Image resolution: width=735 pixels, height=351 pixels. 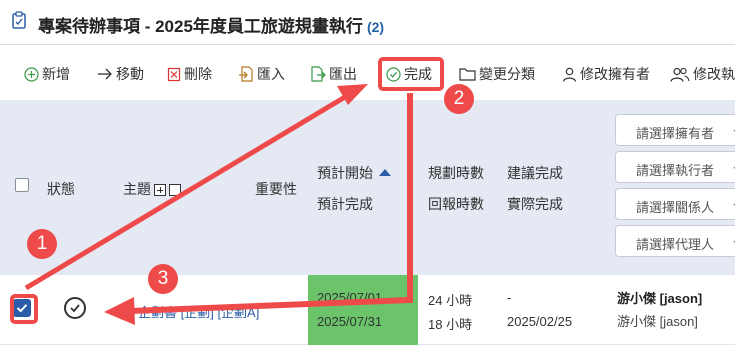 I want to click on export-button: 匯出, so click(x=333, y=74).